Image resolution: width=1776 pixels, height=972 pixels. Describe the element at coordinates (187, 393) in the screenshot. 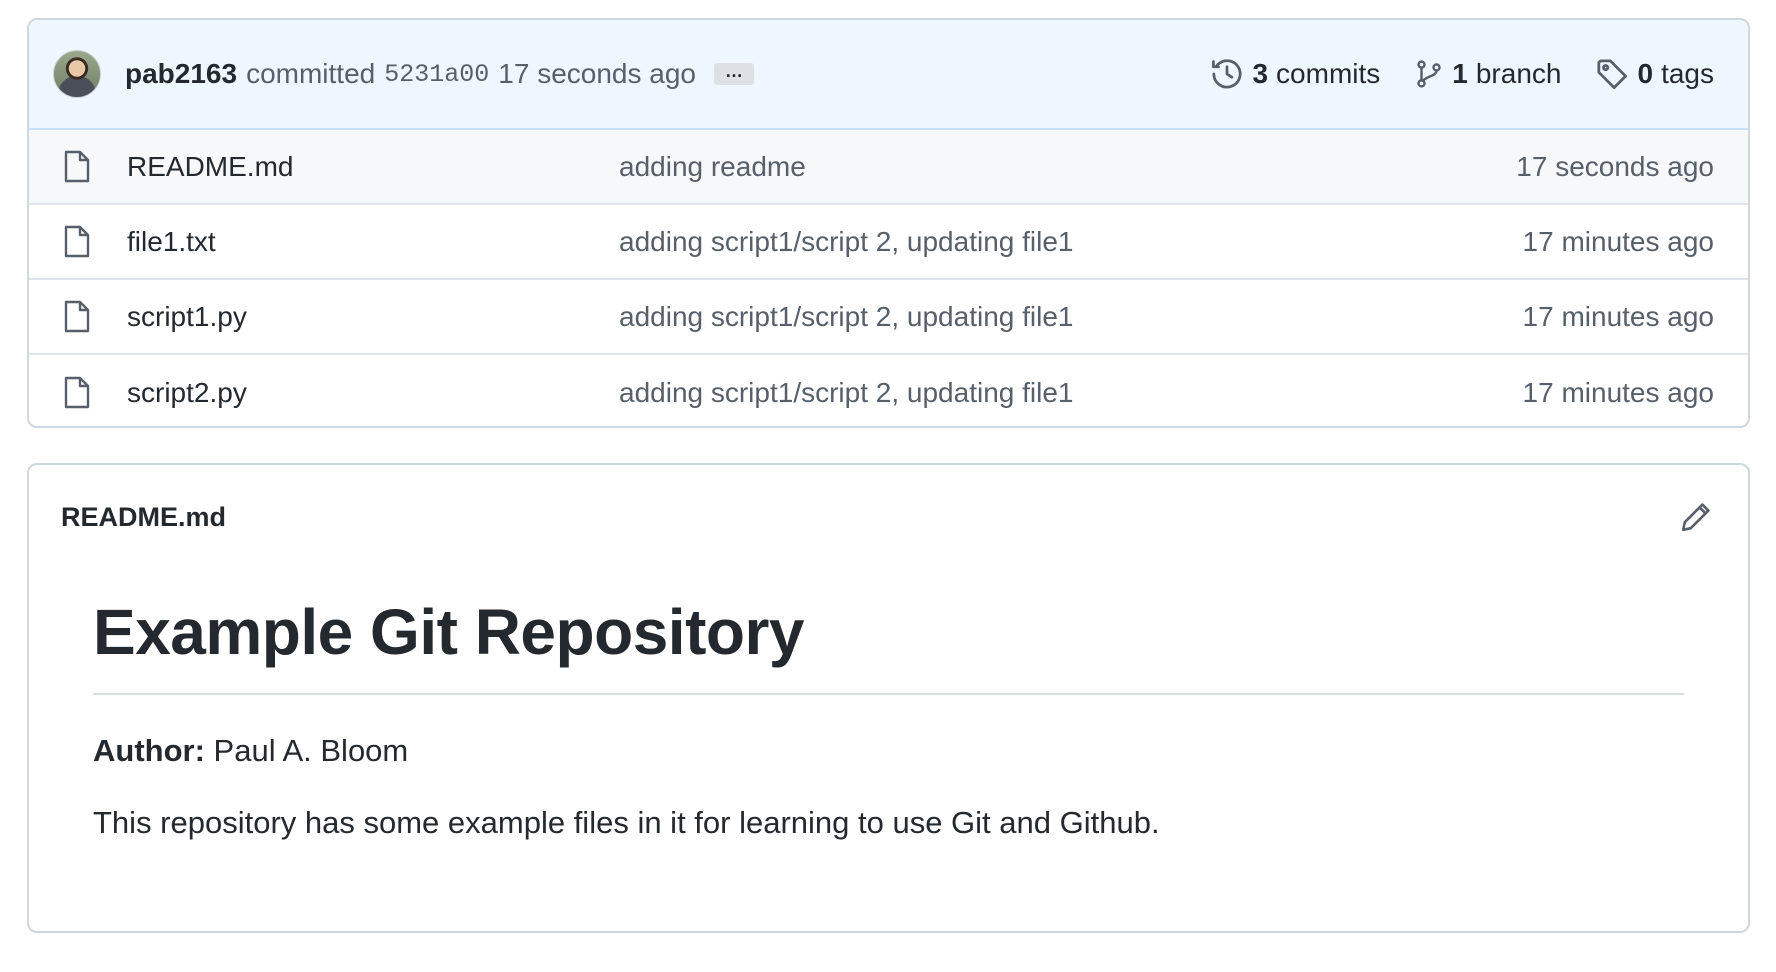

I see `file-name-link: script2.py` at that location.